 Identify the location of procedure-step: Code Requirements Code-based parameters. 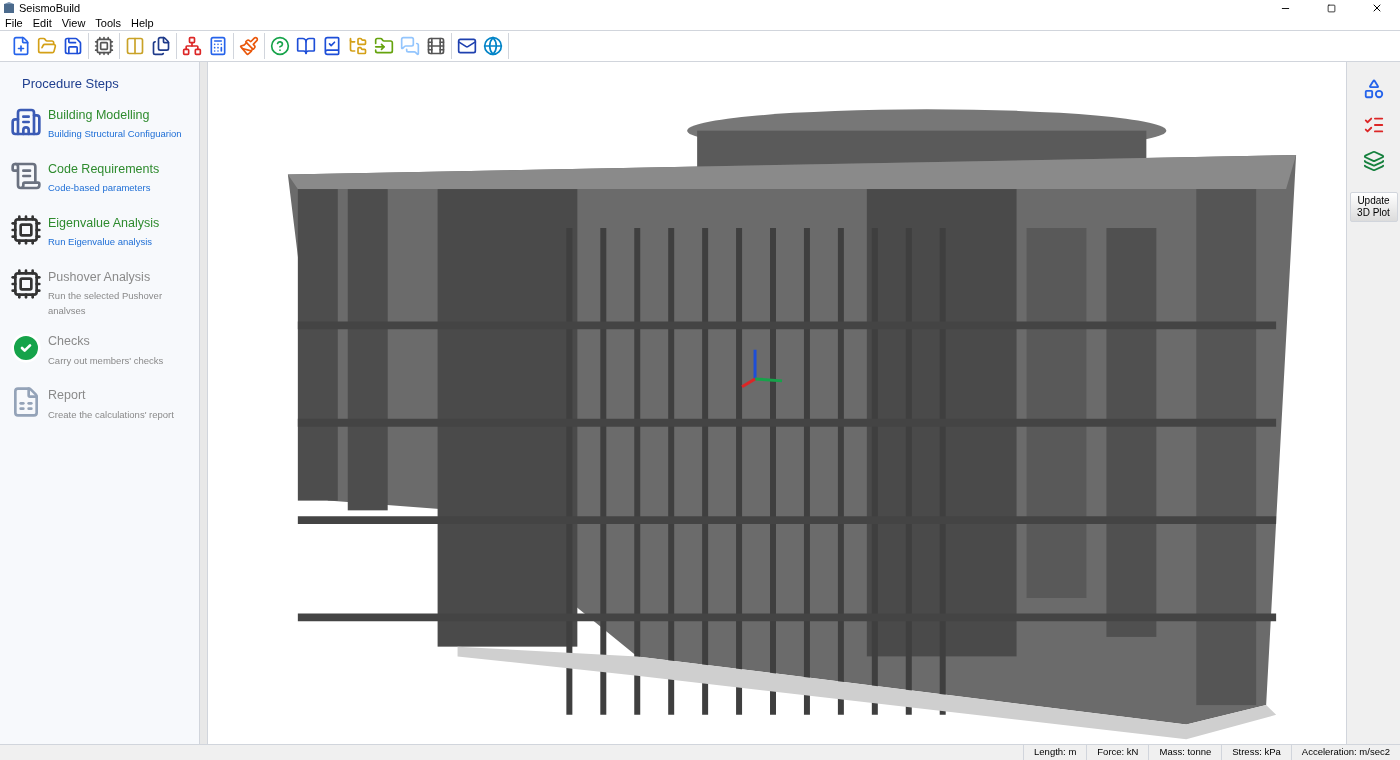
(99, 179).